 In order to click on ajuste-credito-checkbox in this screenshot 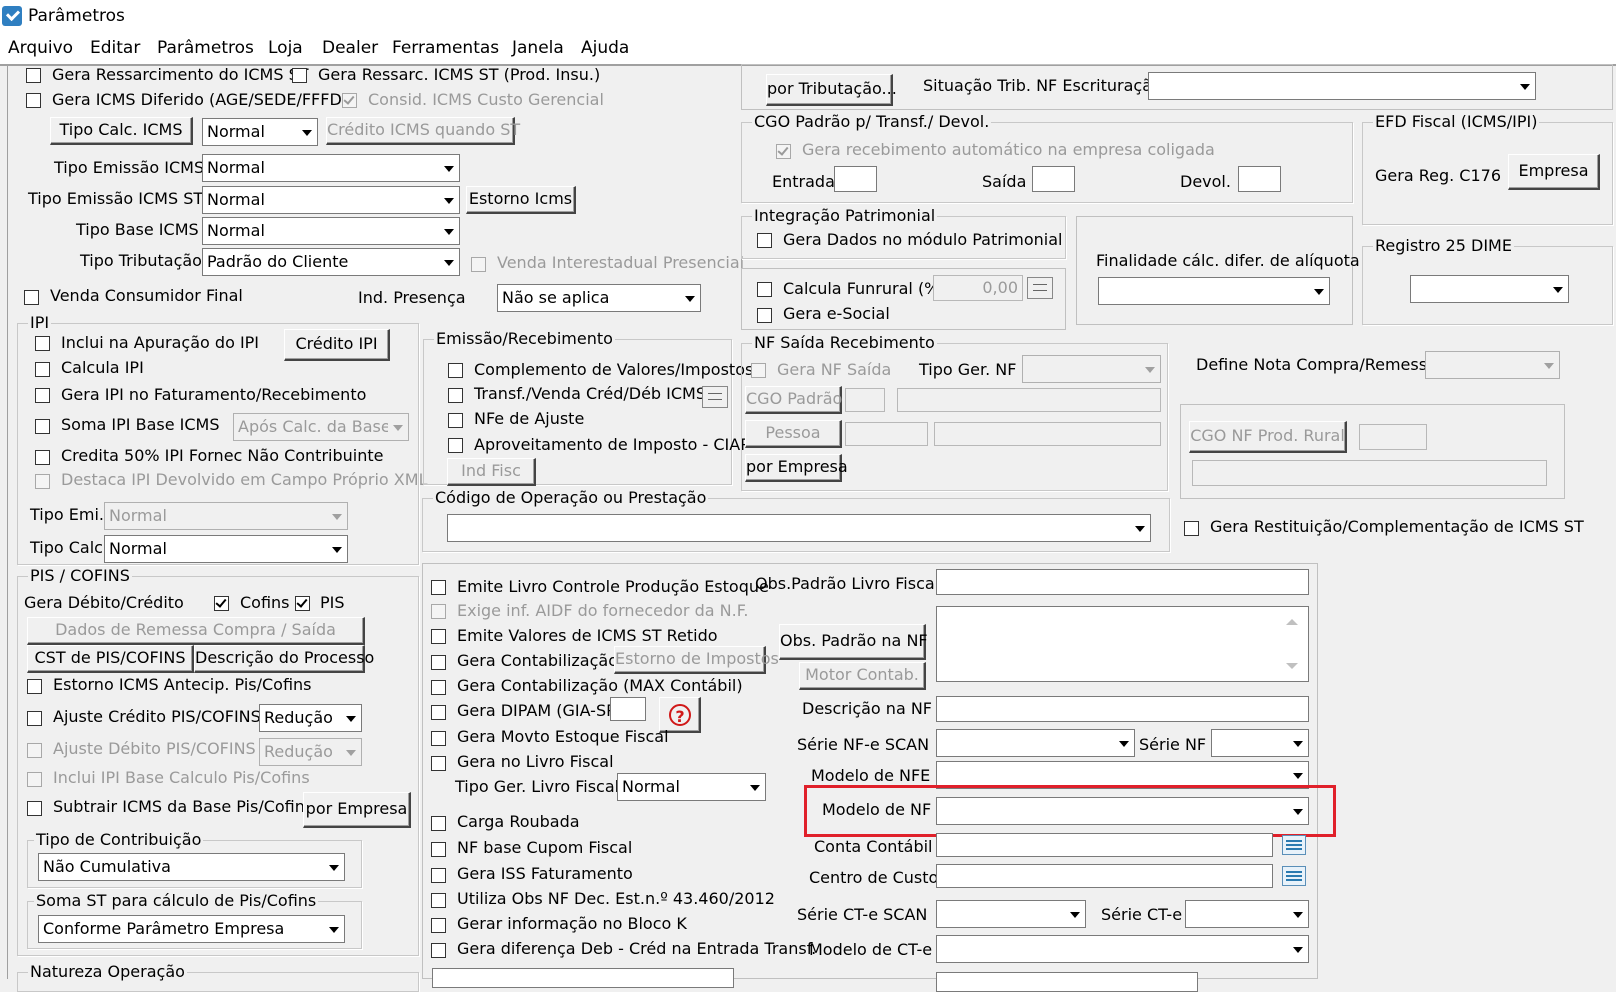, I will do `click(34, 718)`.